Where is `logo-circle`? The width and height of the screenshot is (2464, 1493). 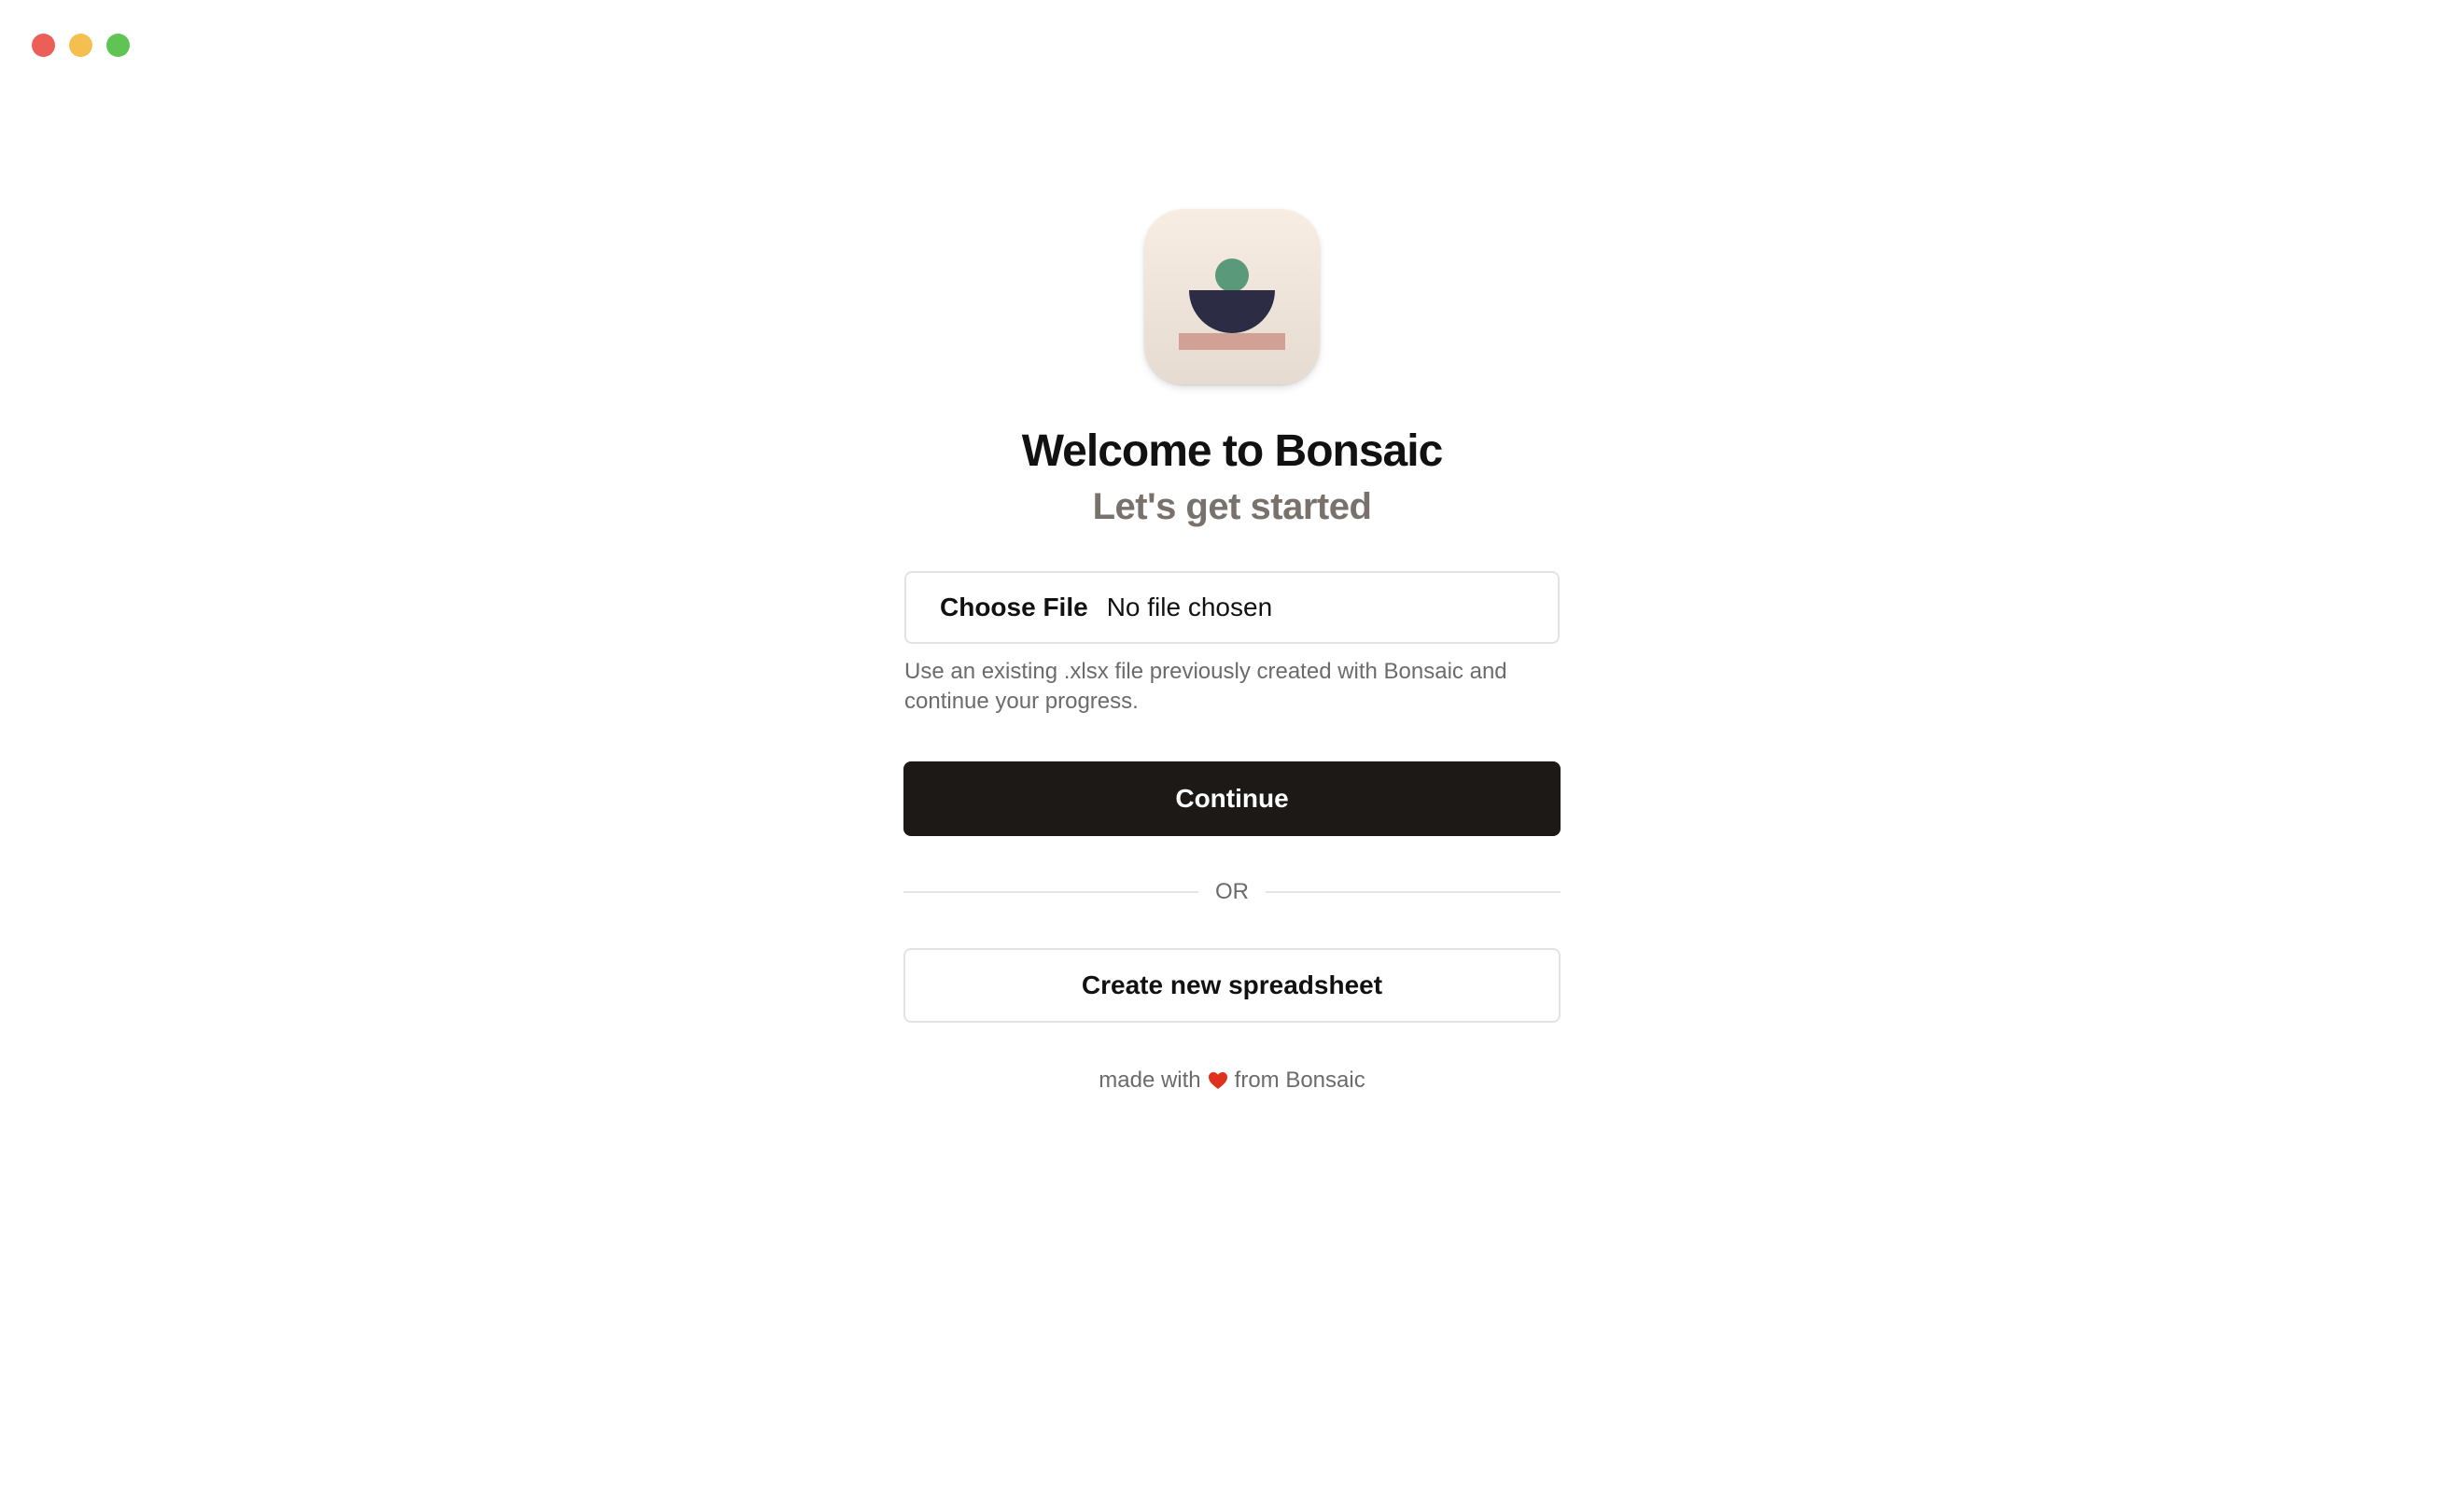 logo-circle is located at coordinates (1232, 275).